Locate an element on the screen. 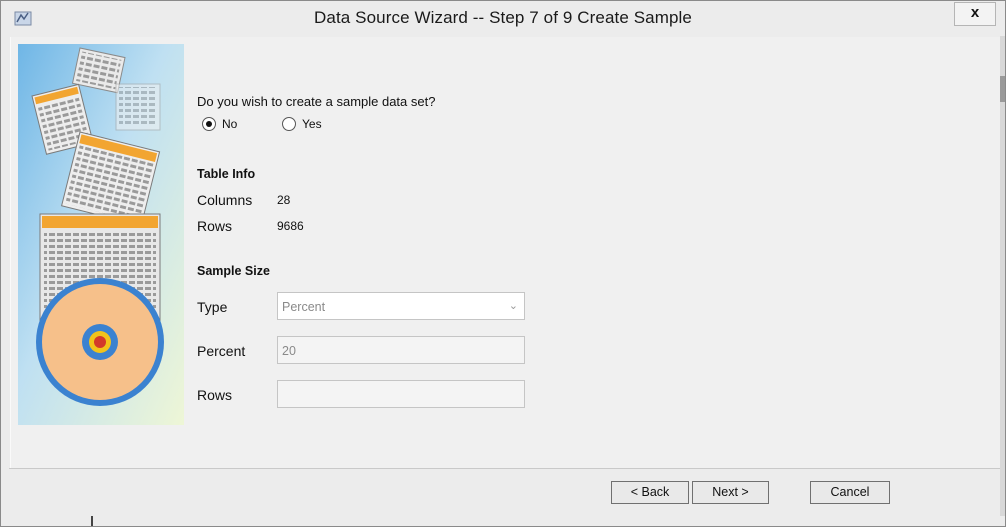 This screenshot has width=1006, height=527. rows-value: 9686 is located at coordinates (290, 226).